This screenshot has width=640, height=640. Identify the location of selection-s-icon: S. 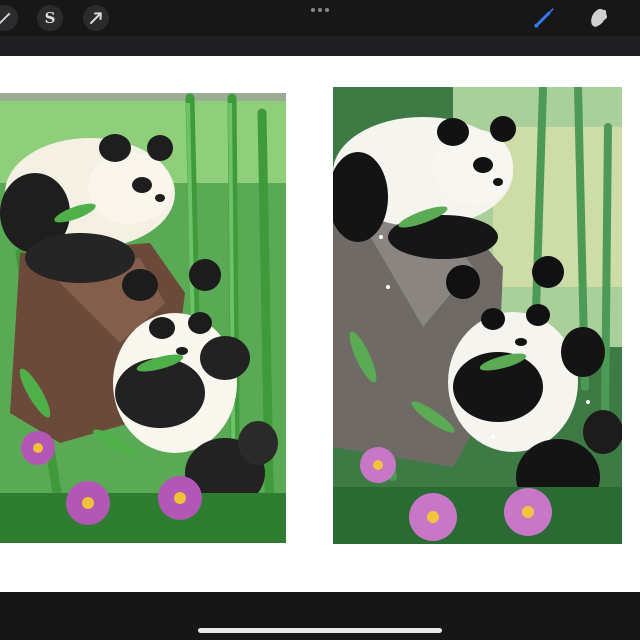
(50, 18).